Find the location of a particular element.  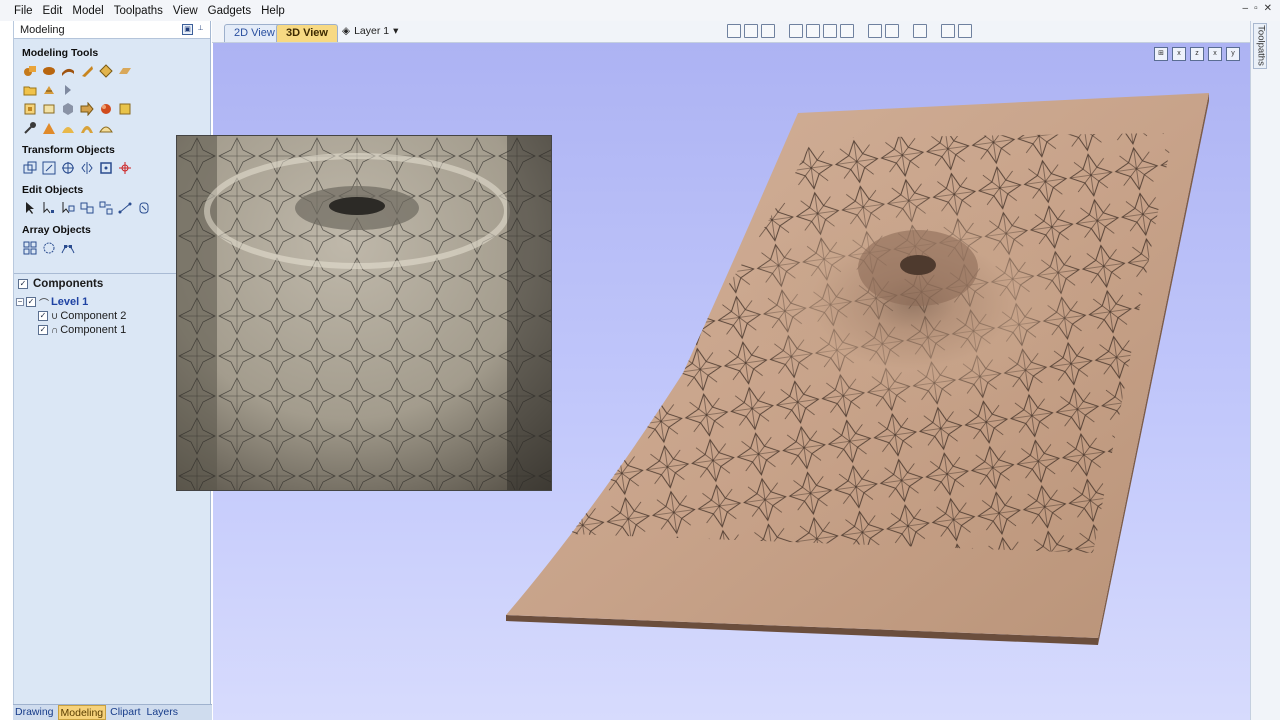

close-icon: ✕ is located at coordinates (1268, 8).